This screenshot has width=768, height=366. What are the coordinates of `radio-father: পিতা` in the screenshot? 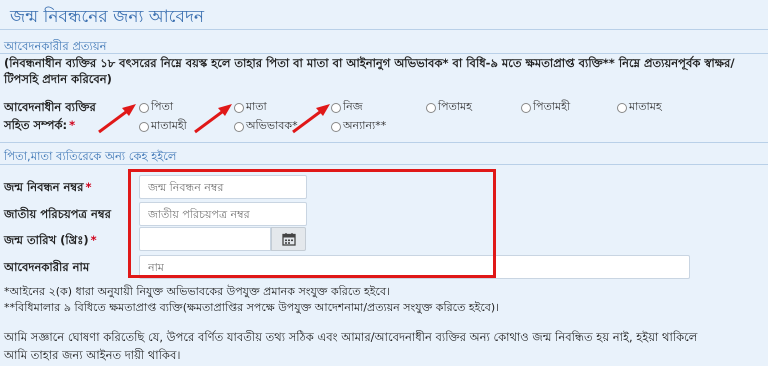 It's located at (156, 107).